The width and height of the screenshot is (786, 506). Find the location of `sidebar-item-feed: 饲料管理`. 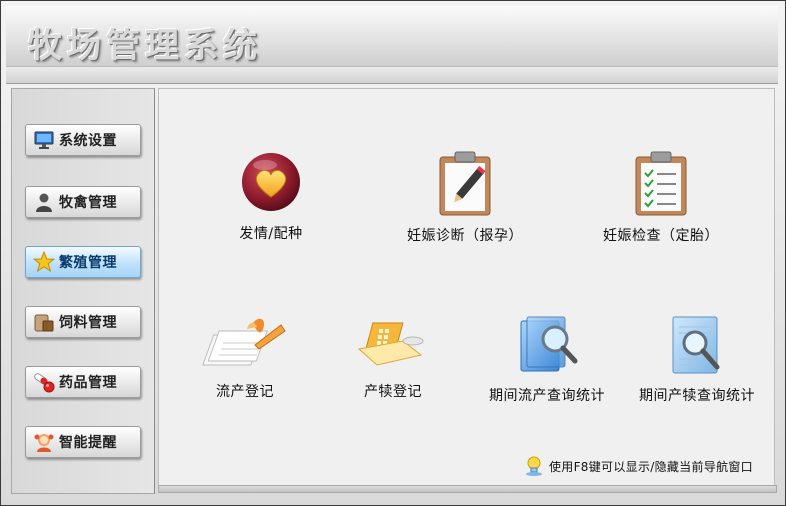

sidebar-item-feed: 饲料管理 is located at coordinates (83, 322).